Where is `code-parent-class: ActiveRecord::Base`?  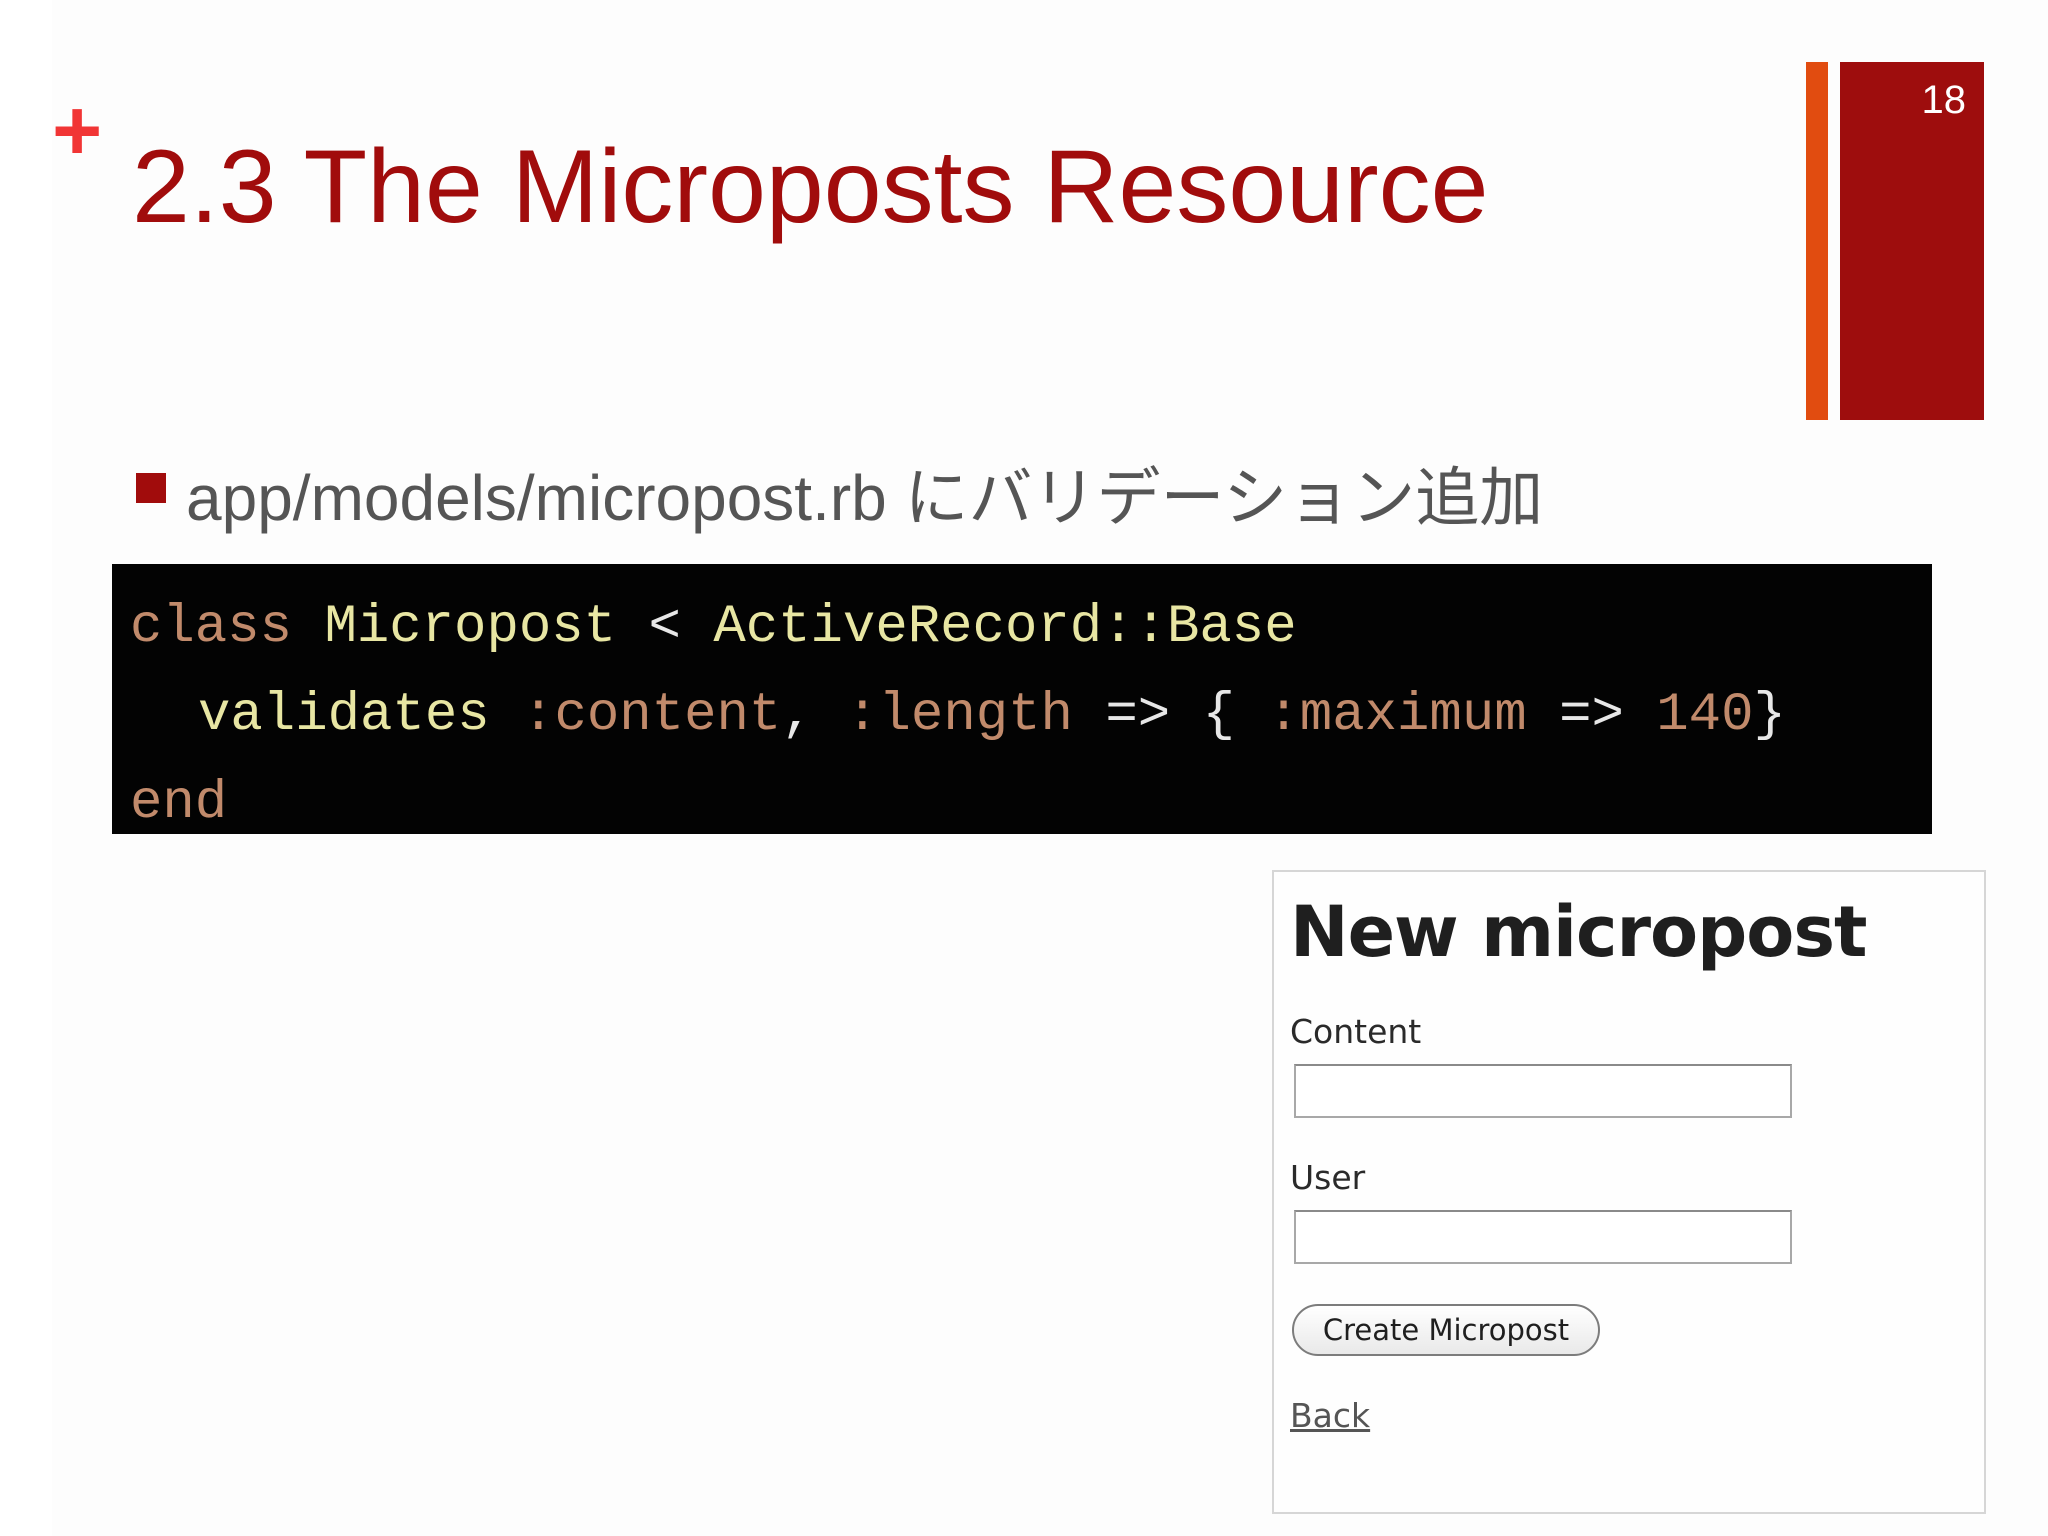 code-parent-class: ActiveRecord::Base is located at coordinates (1005, 627).